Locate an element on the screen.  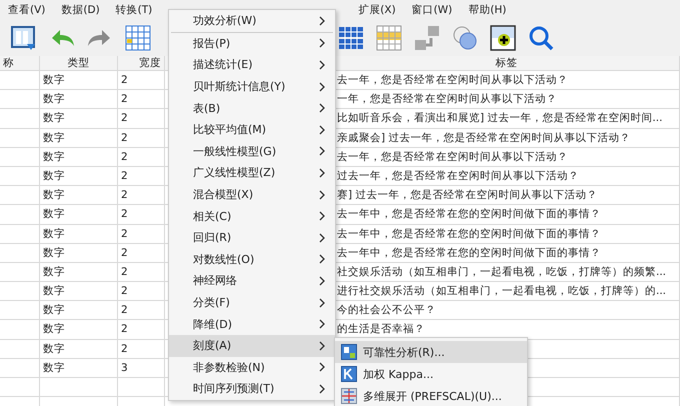
menu-item: 分类(F) is located at coordinates (252, 303).